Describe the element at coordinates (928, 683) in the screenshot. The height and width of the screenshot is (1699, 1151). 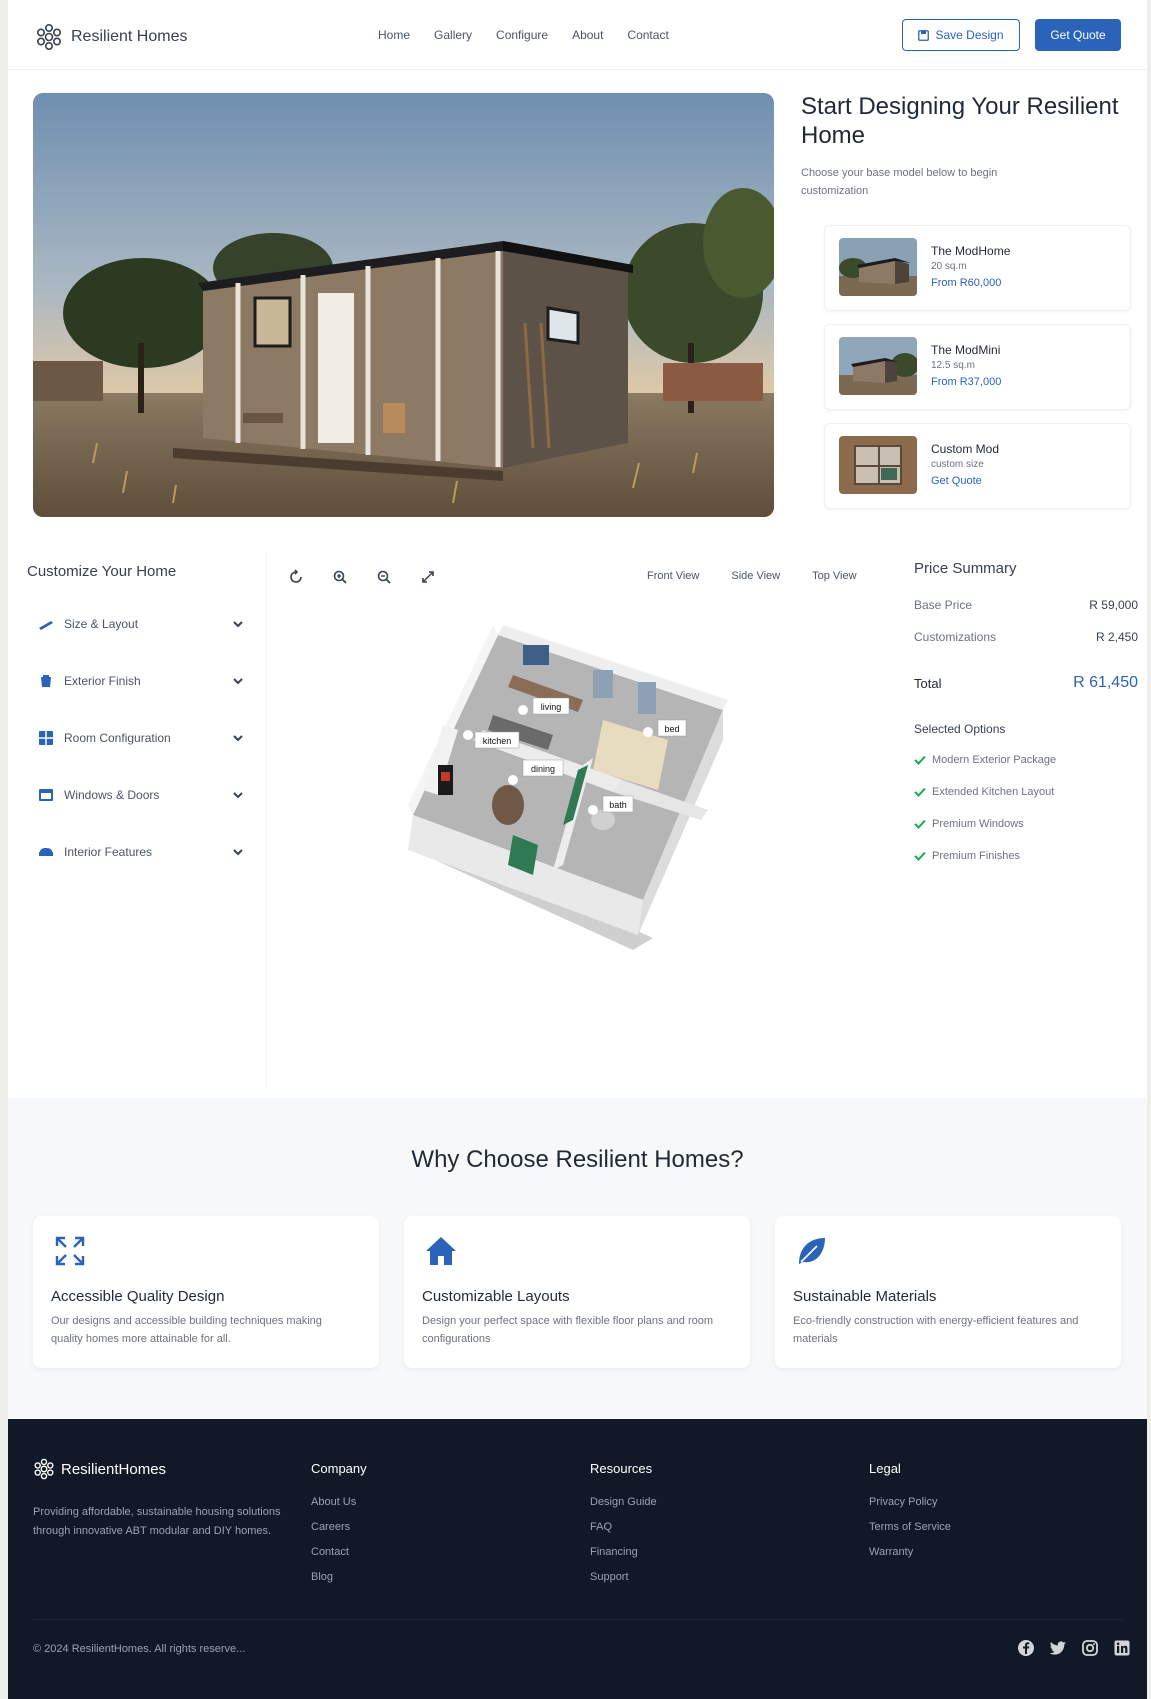
I see `total-label: Total` at that location.